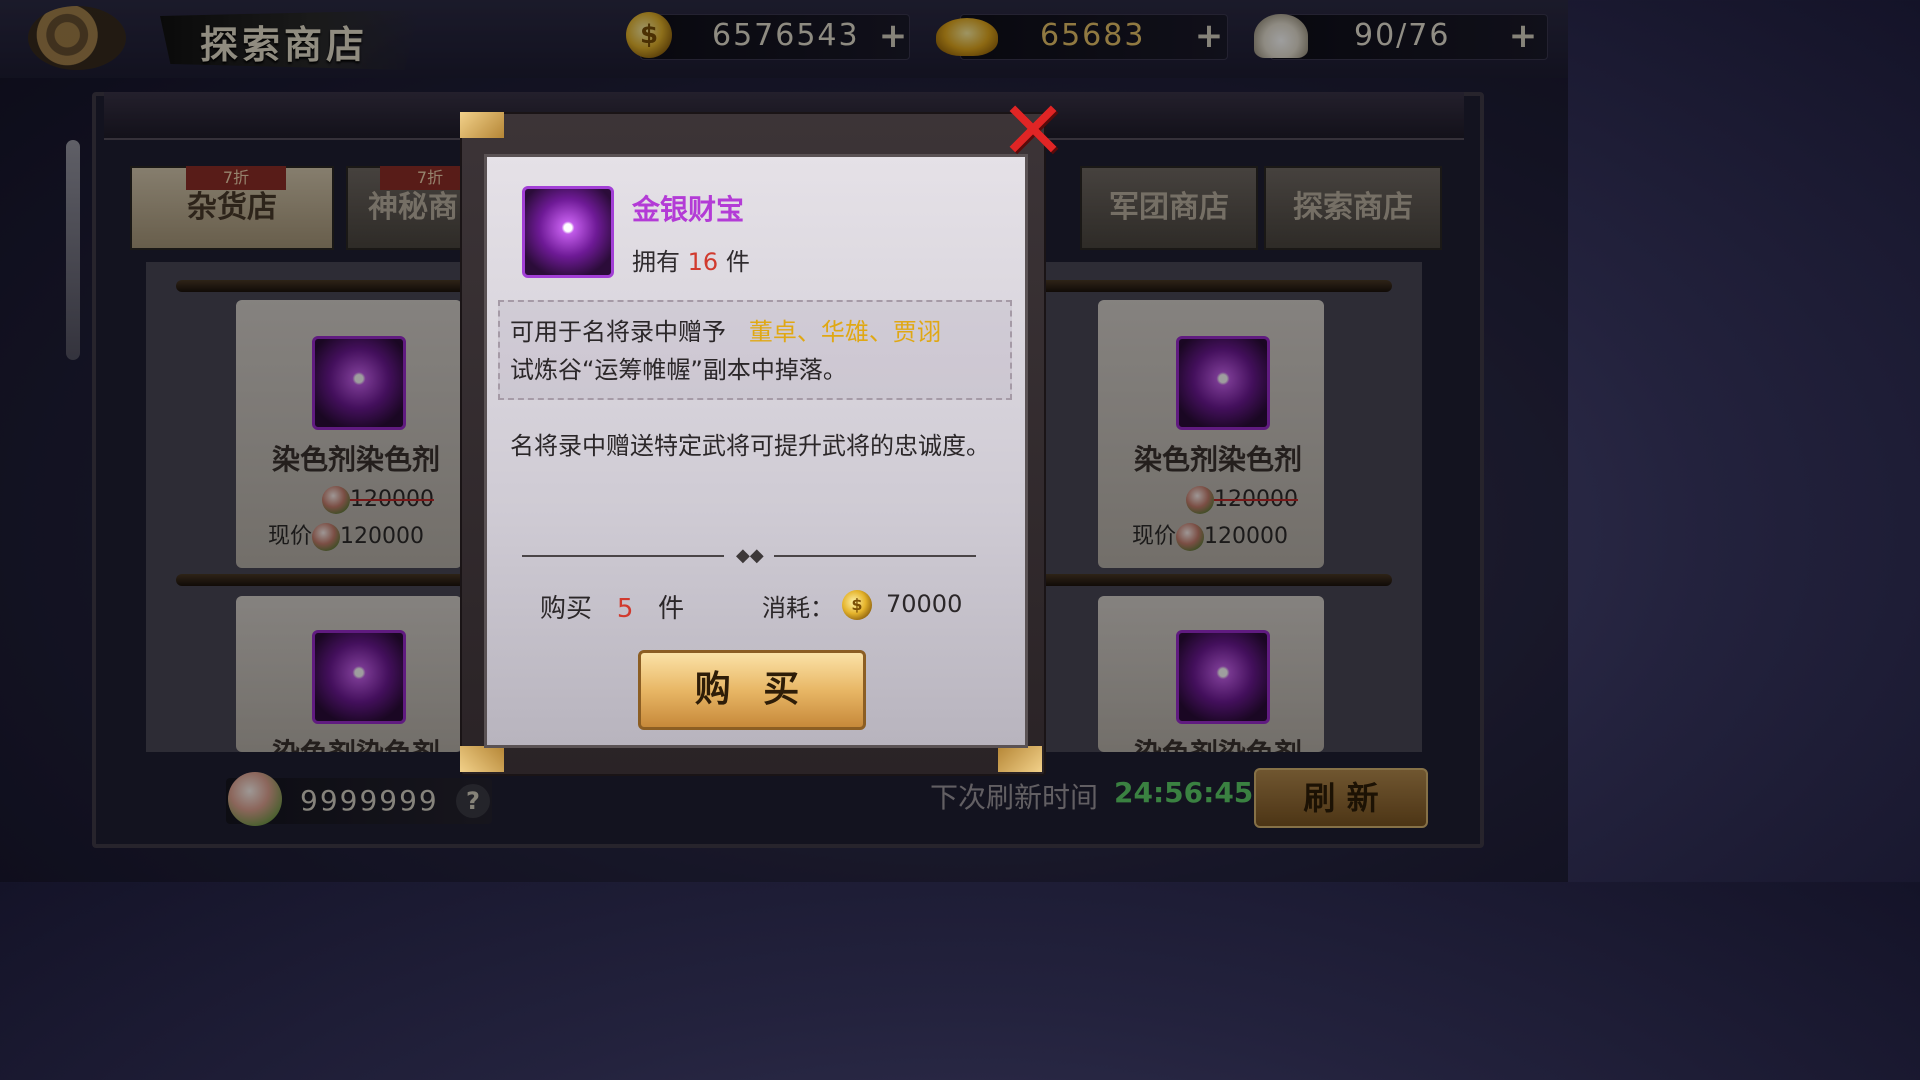  I want to click on diamond-ornament-icon: ◆◆, so click(750, 555).